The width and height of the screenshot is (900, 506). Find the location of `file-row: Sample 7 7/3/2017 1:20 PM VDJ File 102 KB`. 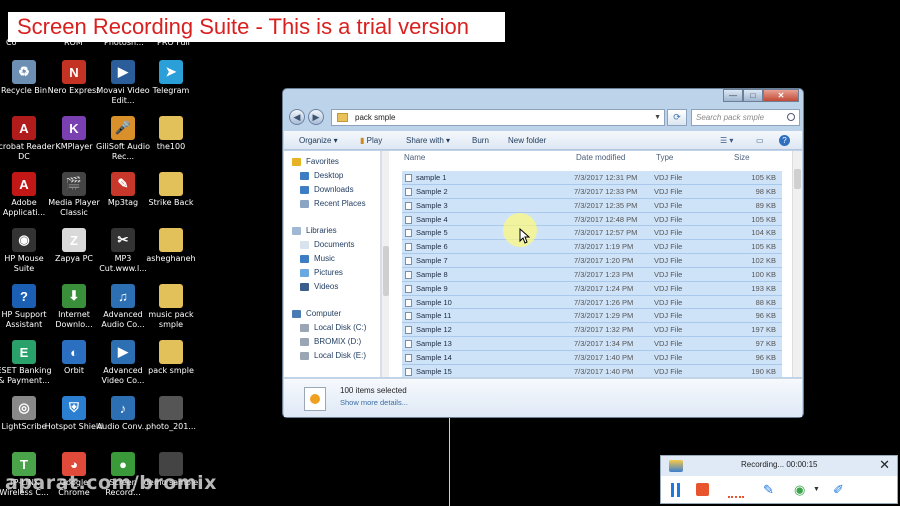

file-row: Sample 7 7/3/2017 1:20 PM VDJ File 102 KB is located at coordinates (592, 261).